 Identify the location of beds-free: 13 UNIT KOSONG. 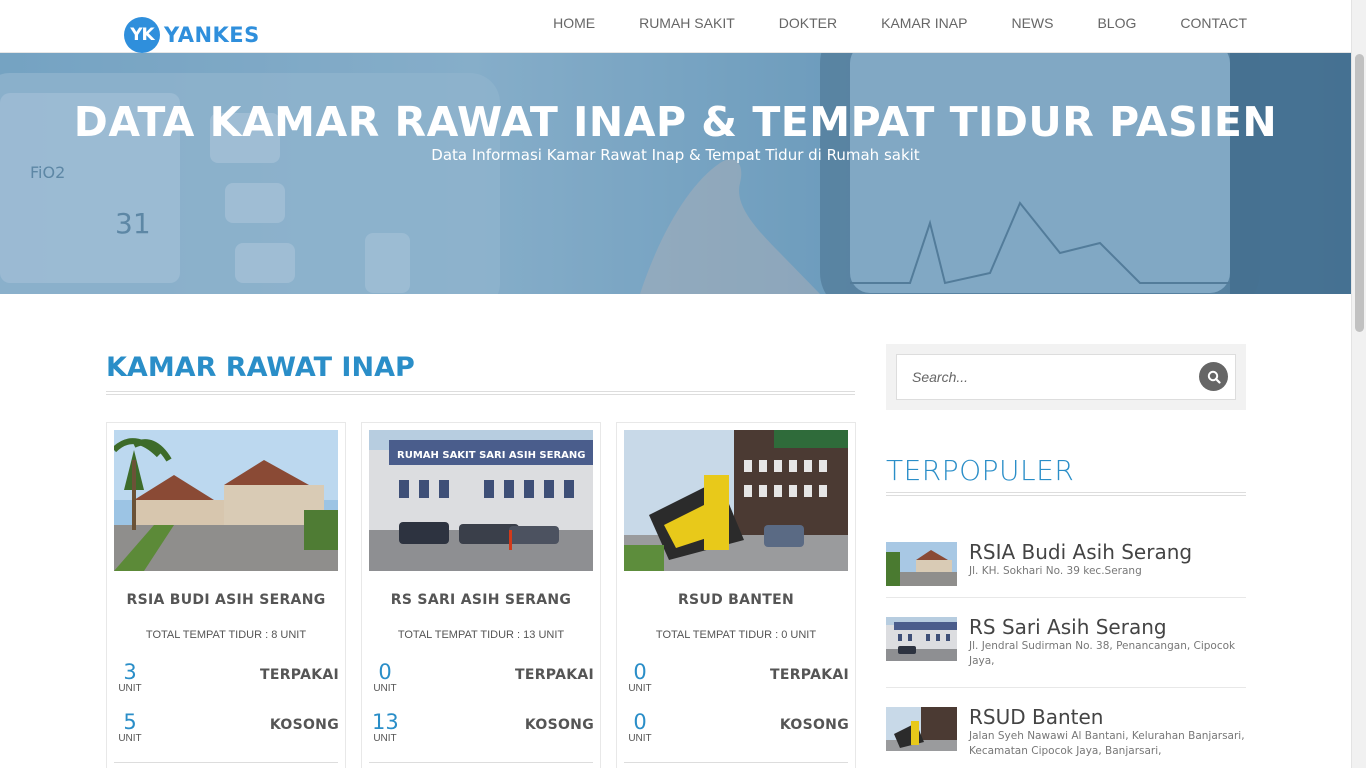
(483, 728).